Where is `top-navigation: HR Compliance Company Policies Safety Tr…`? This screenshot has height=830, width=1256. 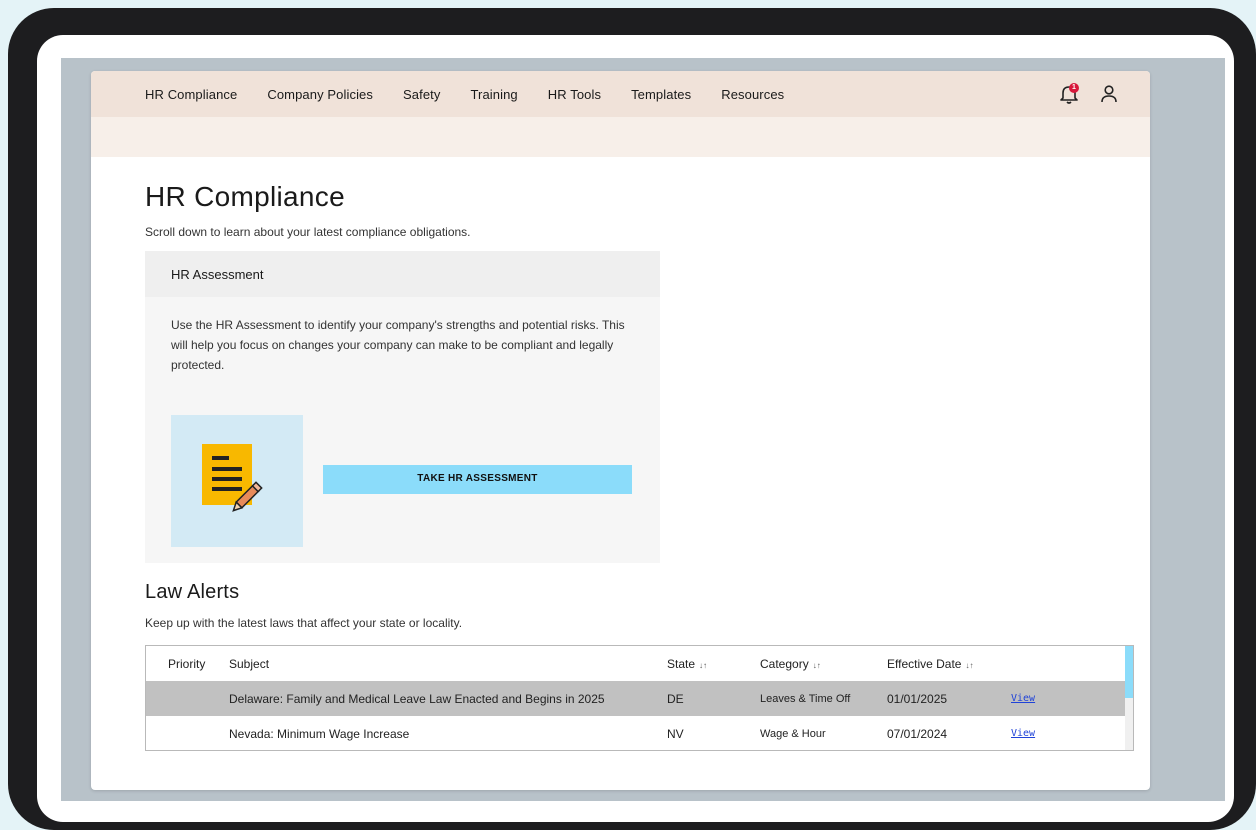 top-navigation: HR Compliance Company Policies Safety Tr… is located at coordinates (620, 94).